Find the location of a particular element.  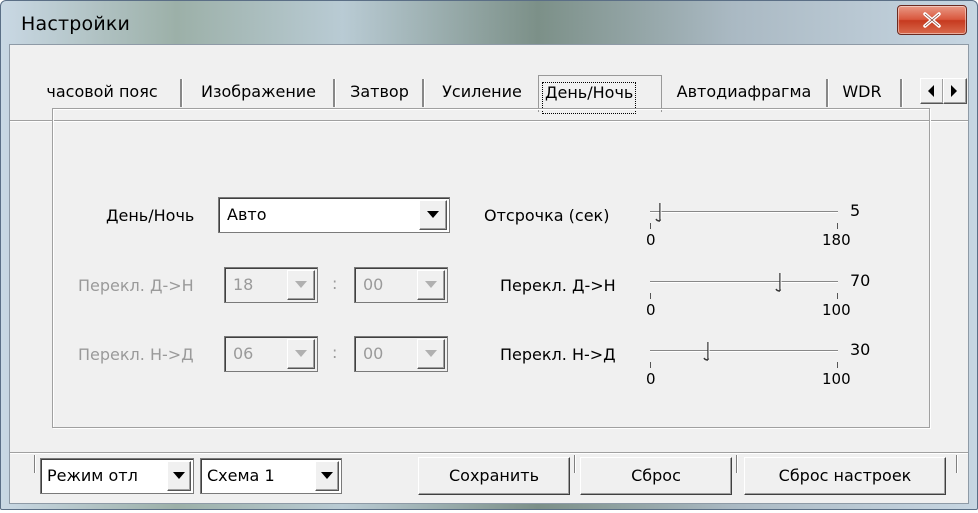

slider-0: 5 0 180 is located at coordinates (767, 226).